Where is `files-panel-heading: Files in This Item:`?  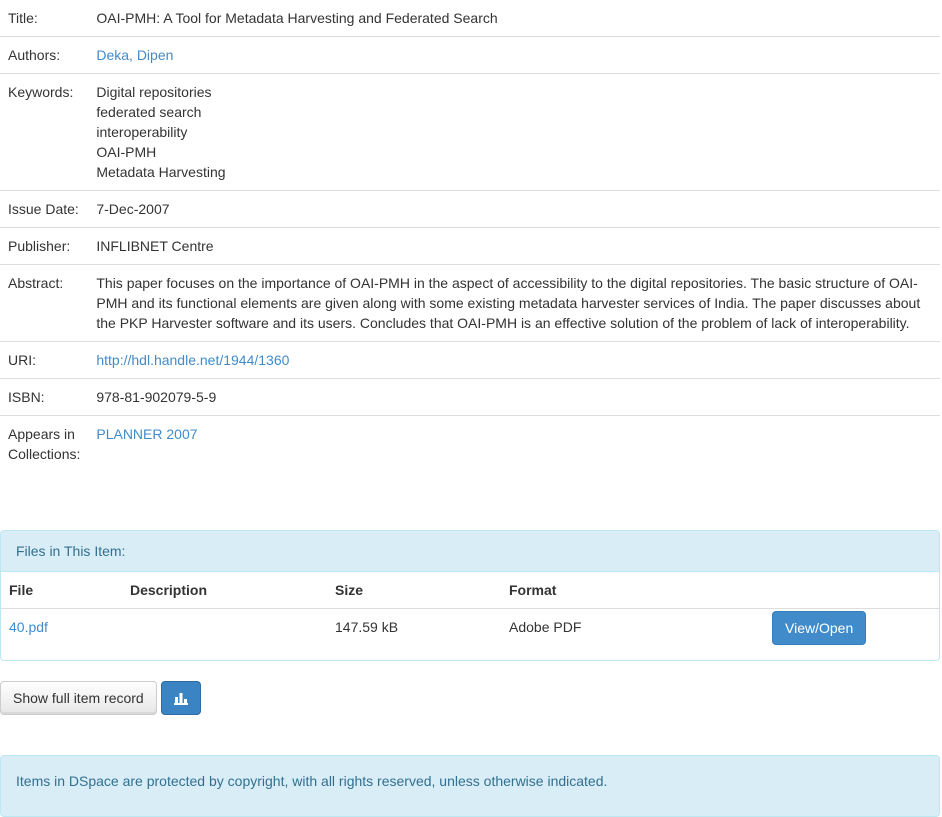 files-panel-heading: Files in This Item: is located at coordinates (470, 551).